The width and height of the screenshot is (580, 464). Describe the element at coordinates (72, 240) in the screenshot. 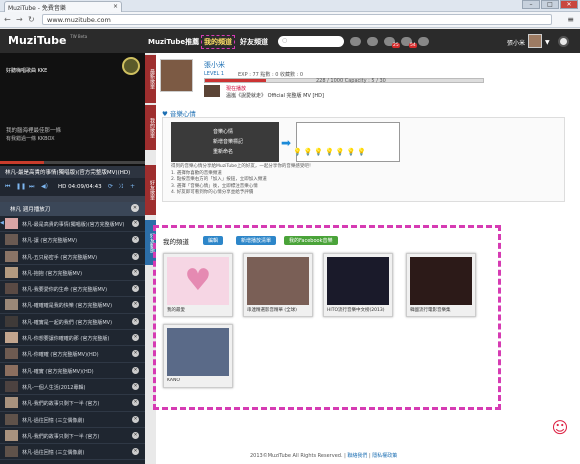

I see `list-item: 林凡-讓 (官方完整版MV) ✕` at that location.